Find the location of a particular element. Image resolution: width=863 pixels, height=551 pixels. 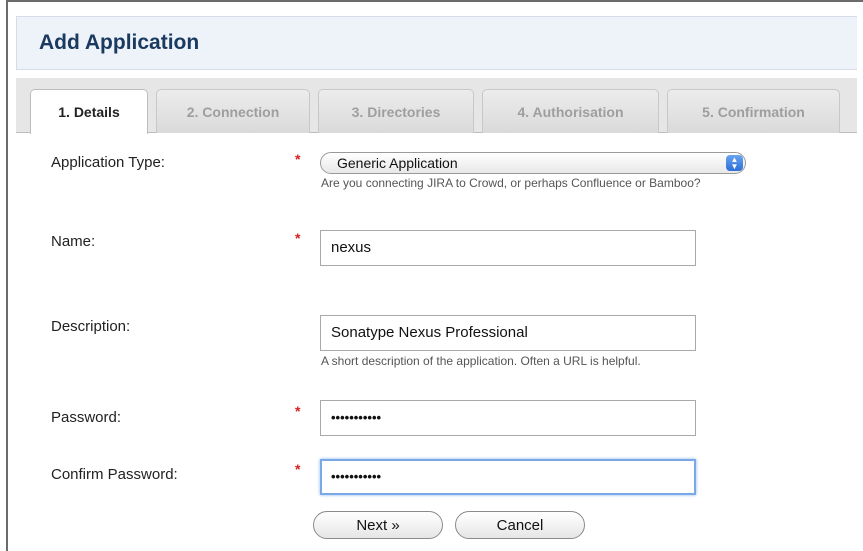

next-button: Next » is located at coordinates (378, 525).